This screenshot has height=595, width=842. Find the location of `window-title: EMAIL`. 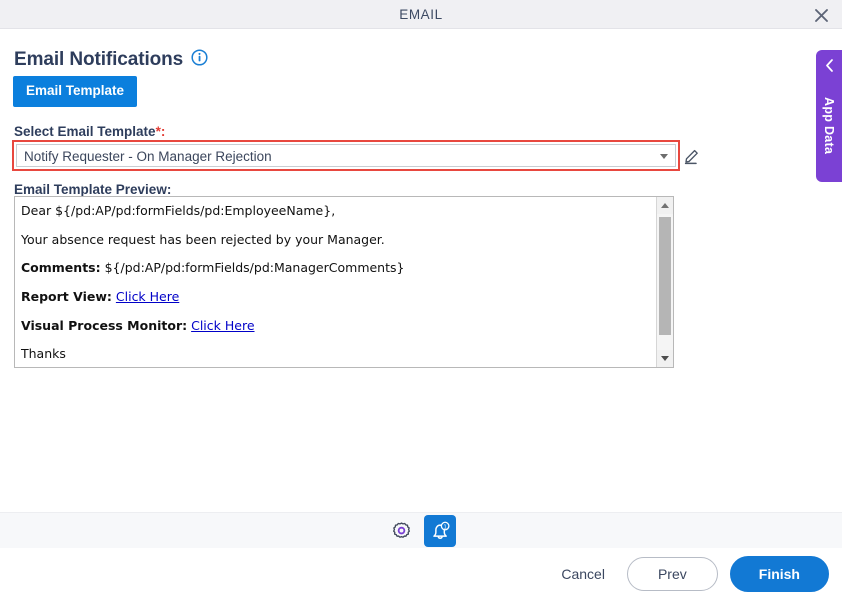

window-title: EMAIL is located at coordinates (421, 14).